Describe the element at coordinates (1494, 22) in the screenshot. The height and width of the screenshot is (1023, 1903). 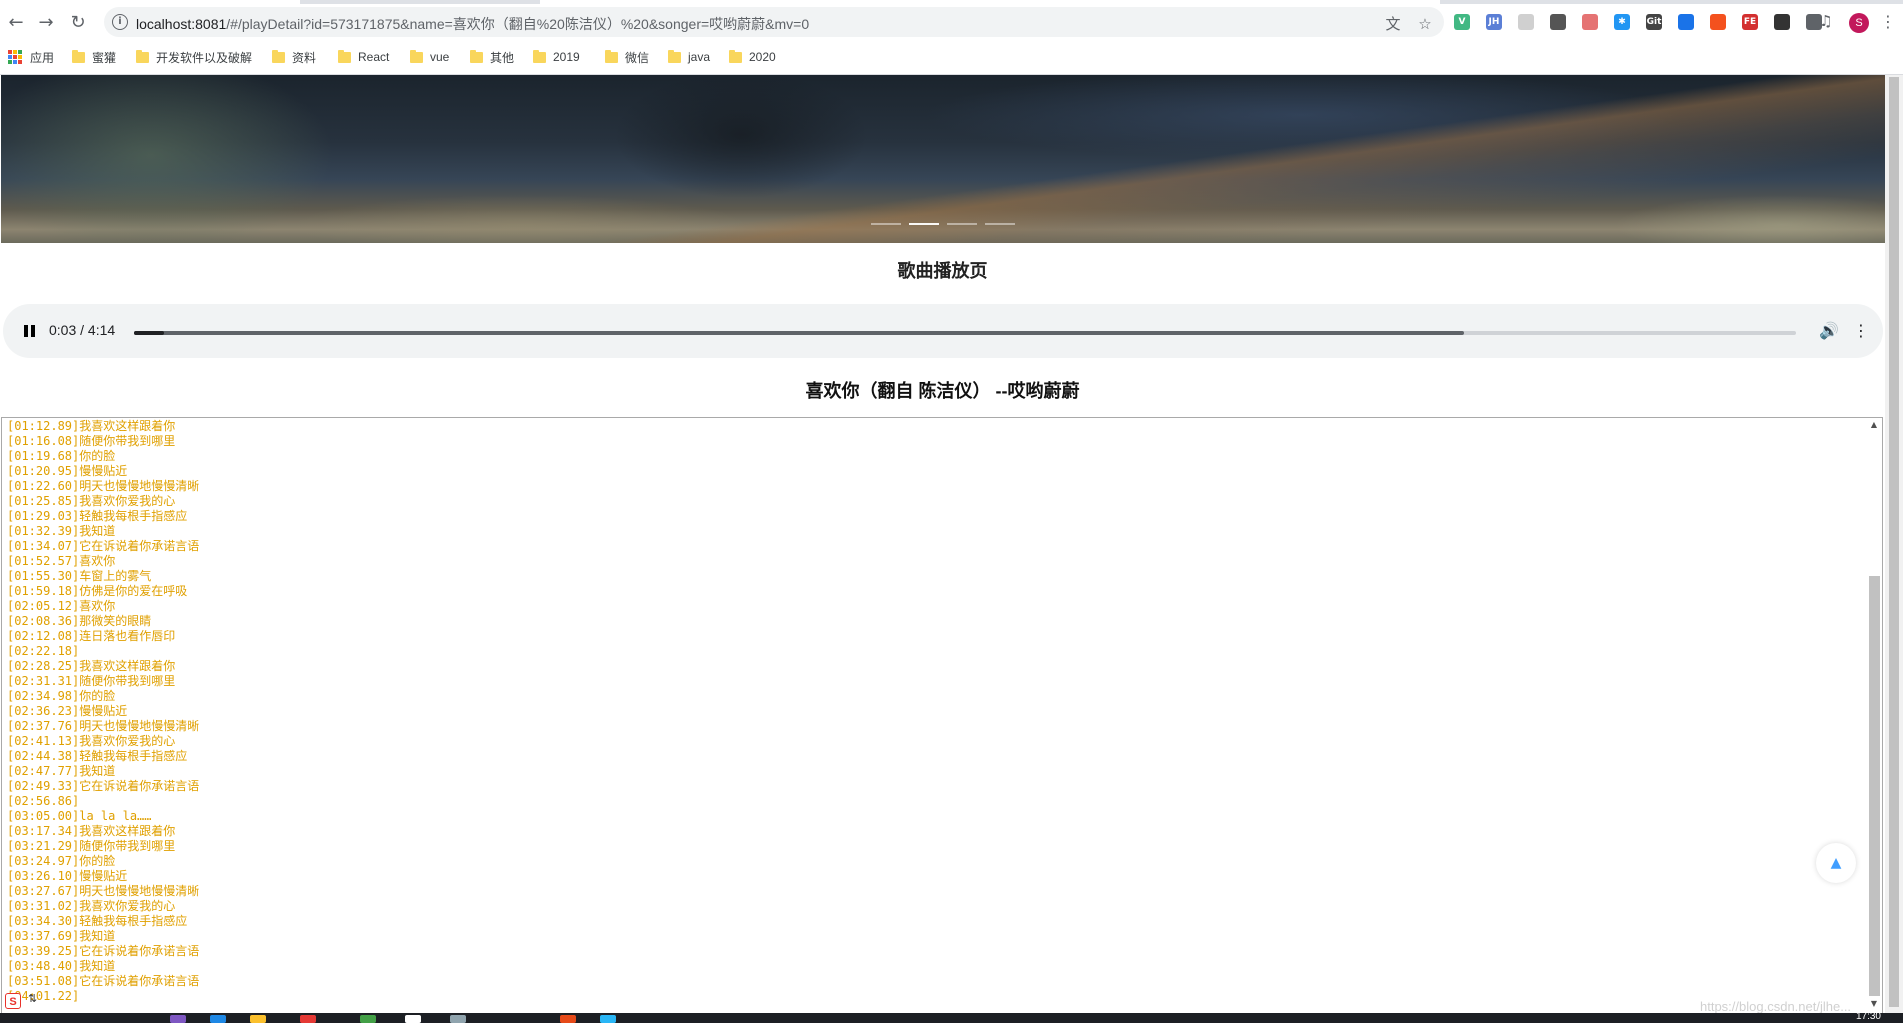
I see `extension-icon: JH` at that location.